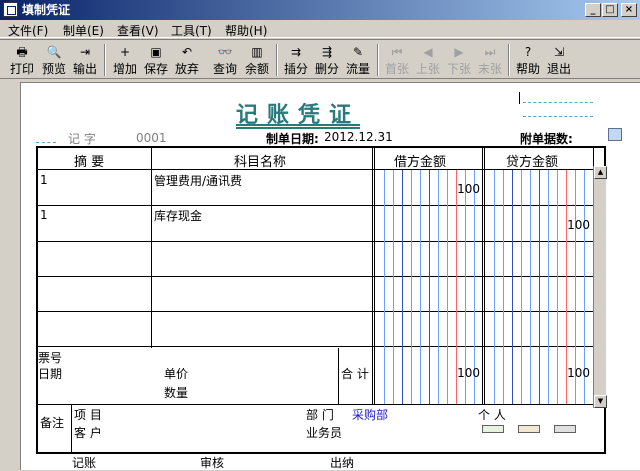  I want to click on total-label: 合 计, so click(355, 374).